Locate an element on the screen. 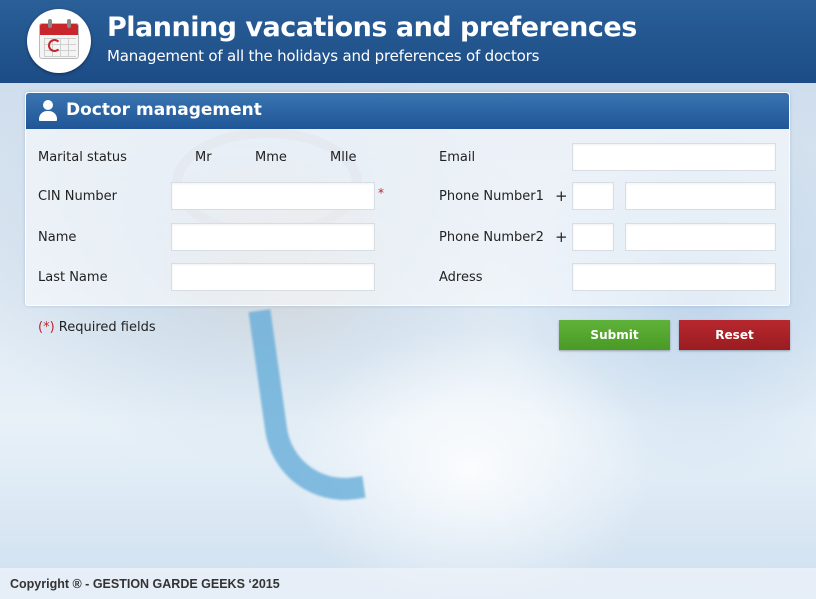 The width and height of the screenshot is (816, 599). name-input is located at coordinates (273, 237).